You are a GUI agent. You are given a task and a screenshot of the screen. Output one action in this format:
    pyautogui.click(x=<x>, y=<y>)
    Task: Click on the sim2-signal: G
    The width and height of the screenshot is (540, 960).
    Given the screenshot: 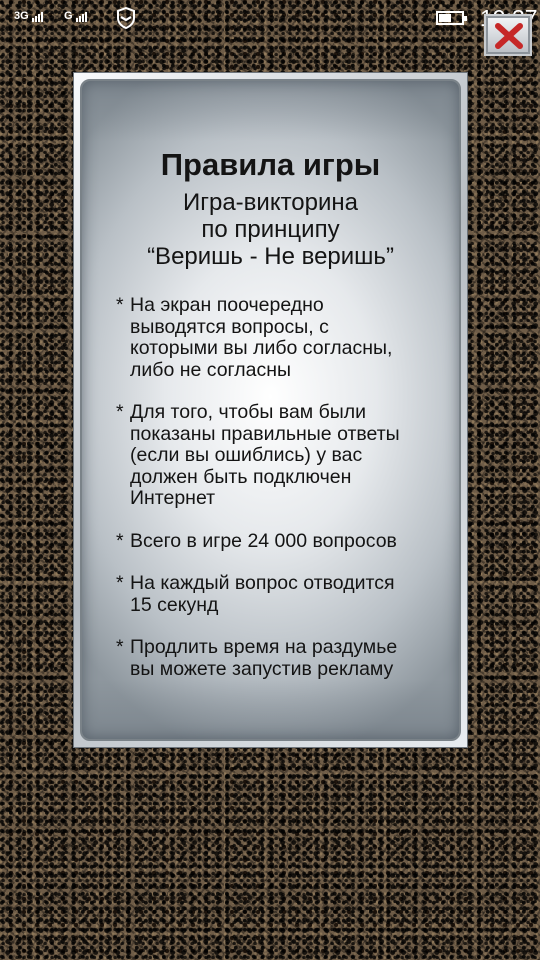 What is the action you would take?
    pyautogui.click(x=75, y=16)
    